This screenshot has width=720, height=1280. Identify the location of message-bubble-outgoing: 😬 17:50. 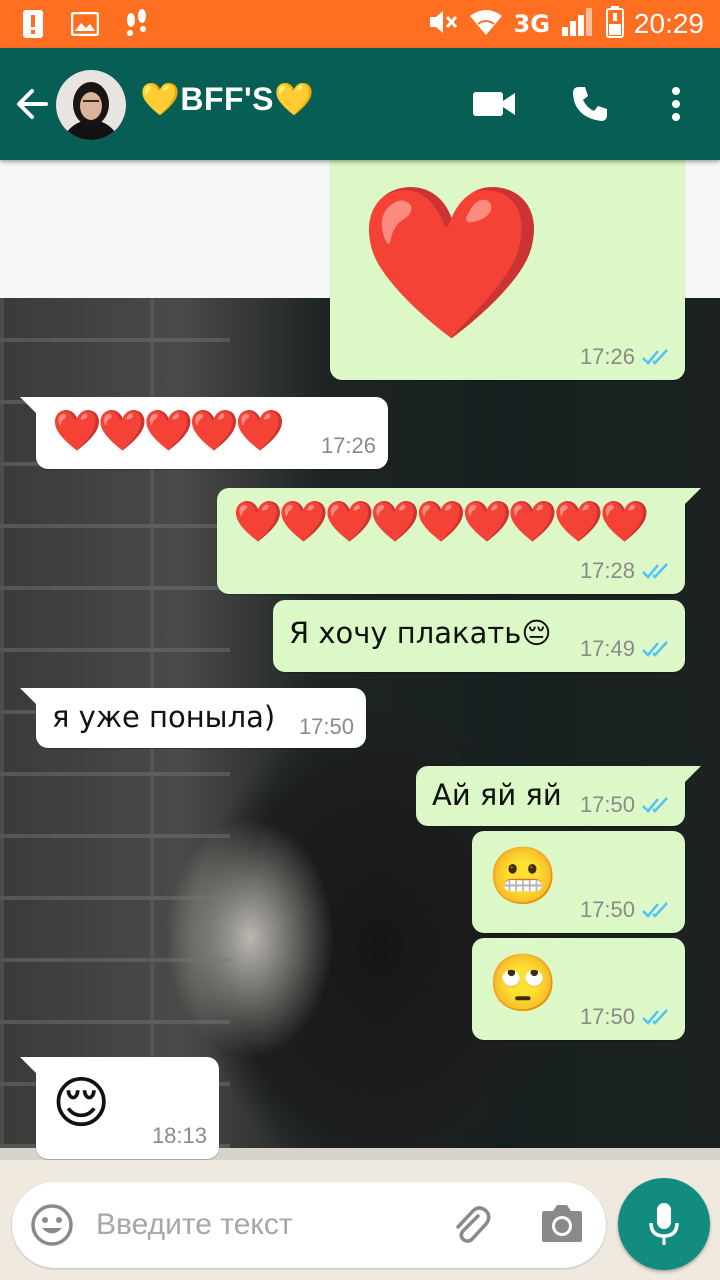
(578, 882).